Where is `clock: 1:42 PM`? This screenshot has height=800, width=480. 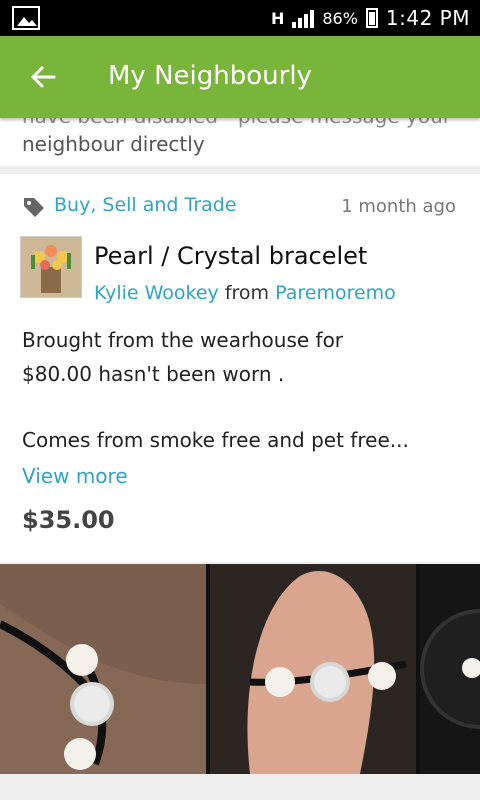 clock: 1:42 PM is located at coordinates (427, 18).